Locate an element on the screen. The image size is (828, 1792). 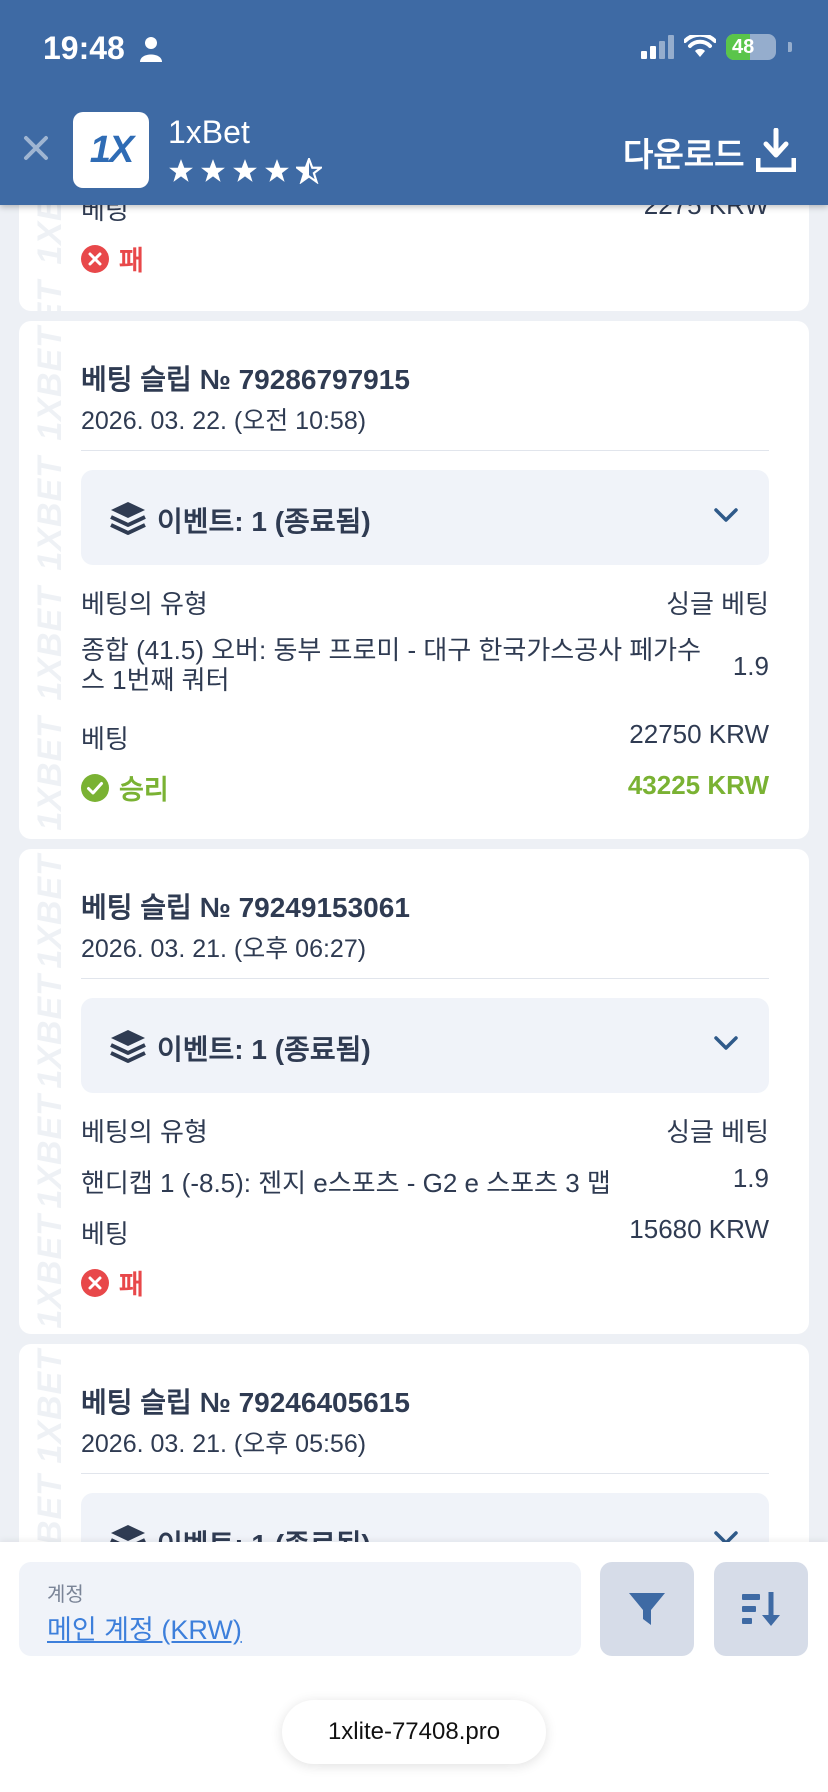
bottom-toolbar: 계정 메인 계정 (KRW) 1xlite-77408.pro is located at coordinates (414, 1667).